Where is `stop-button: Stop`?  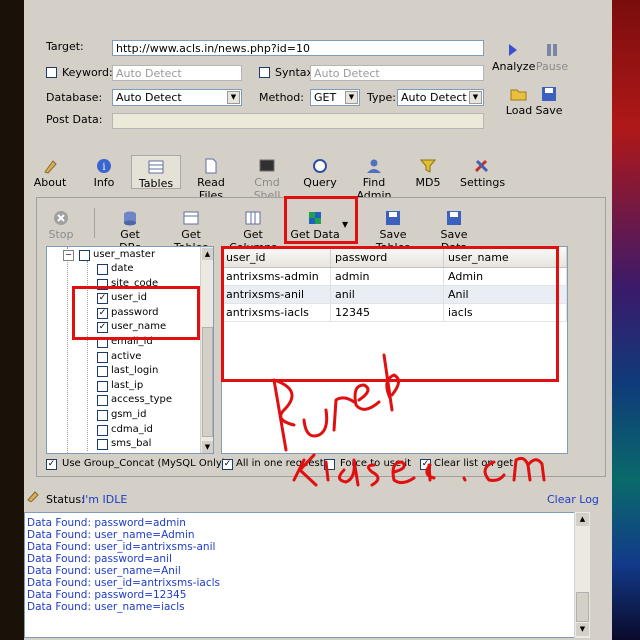
stop-button: Stop is located at coordinates (61, 225).